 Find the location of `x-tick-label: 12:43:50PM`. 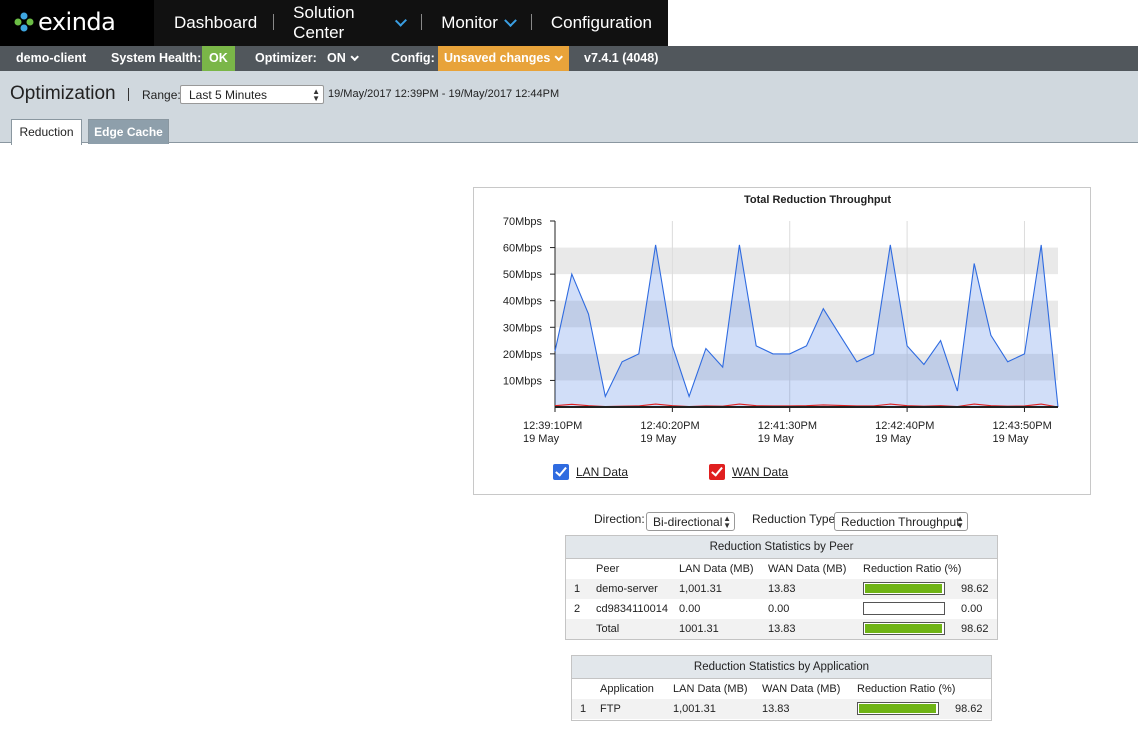

x-tick-label: 12:43:50PM is located at coordinates (1021, 426).